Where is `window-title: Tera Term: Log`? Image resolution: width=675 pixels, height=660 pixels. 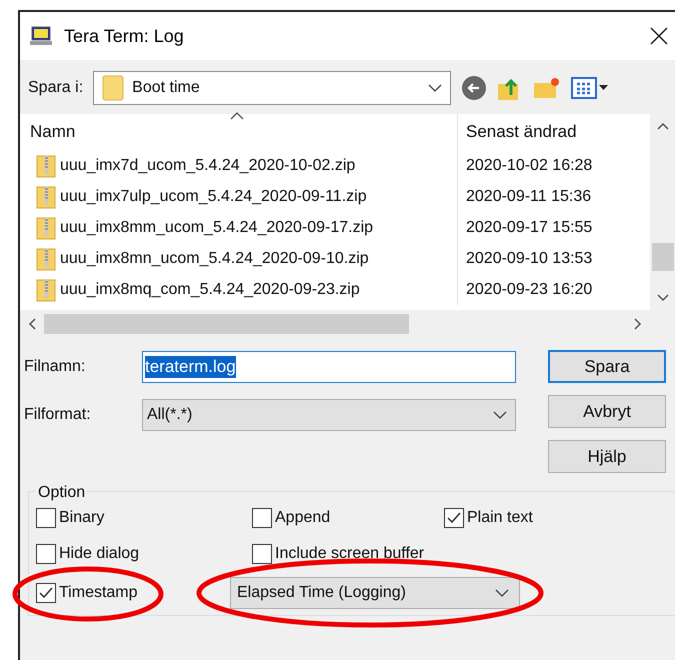
window-title: Tera Term: Log is located at coordinates (124, 36).